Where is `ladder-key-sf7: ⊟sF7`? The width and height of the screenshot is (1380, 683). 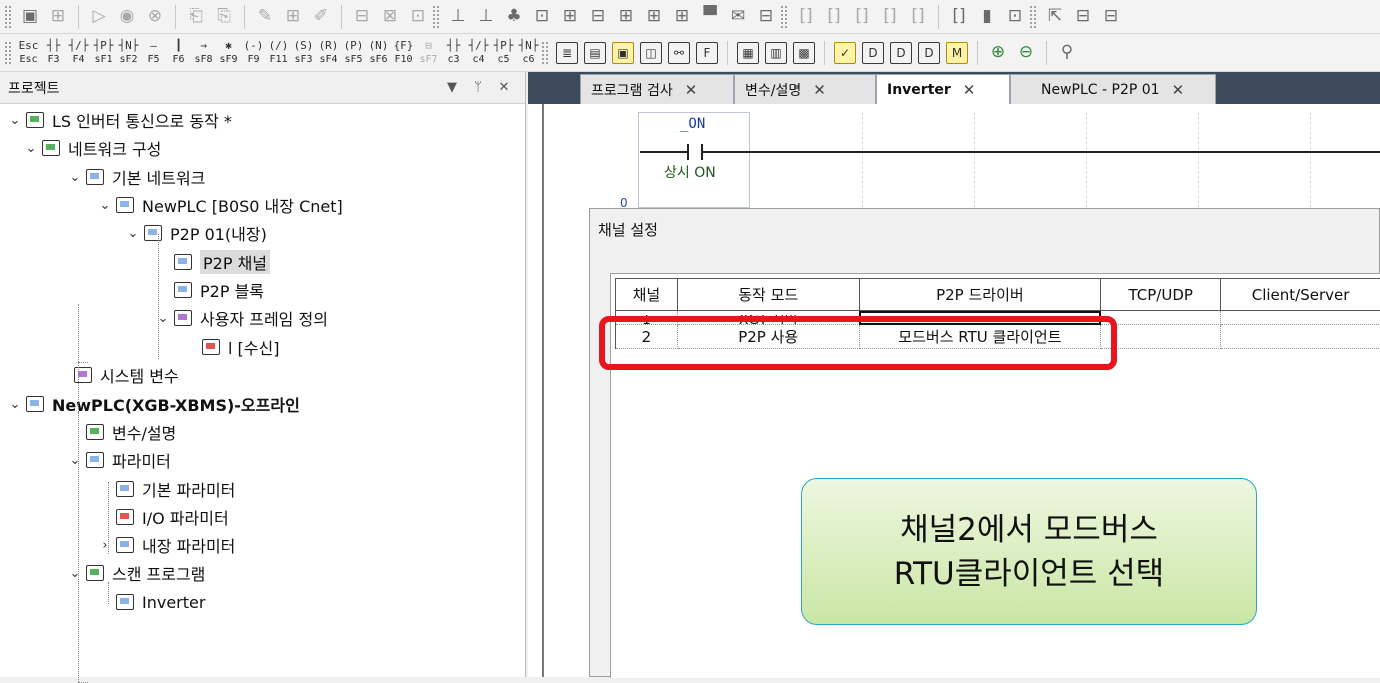 ladder-key-sf7: ⊟sF7 is located at coordinates (428, 53).